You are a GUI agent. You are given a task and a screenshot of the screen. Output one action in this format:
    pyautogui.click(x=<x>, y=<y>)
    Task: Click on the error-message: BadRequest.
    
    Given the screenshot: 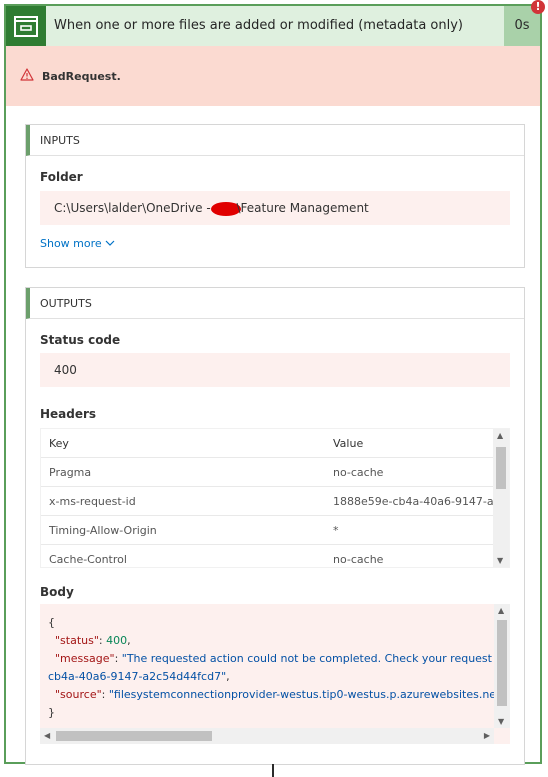 What is the action you would take?
    pyautogui.click(x=81, y=76)
    